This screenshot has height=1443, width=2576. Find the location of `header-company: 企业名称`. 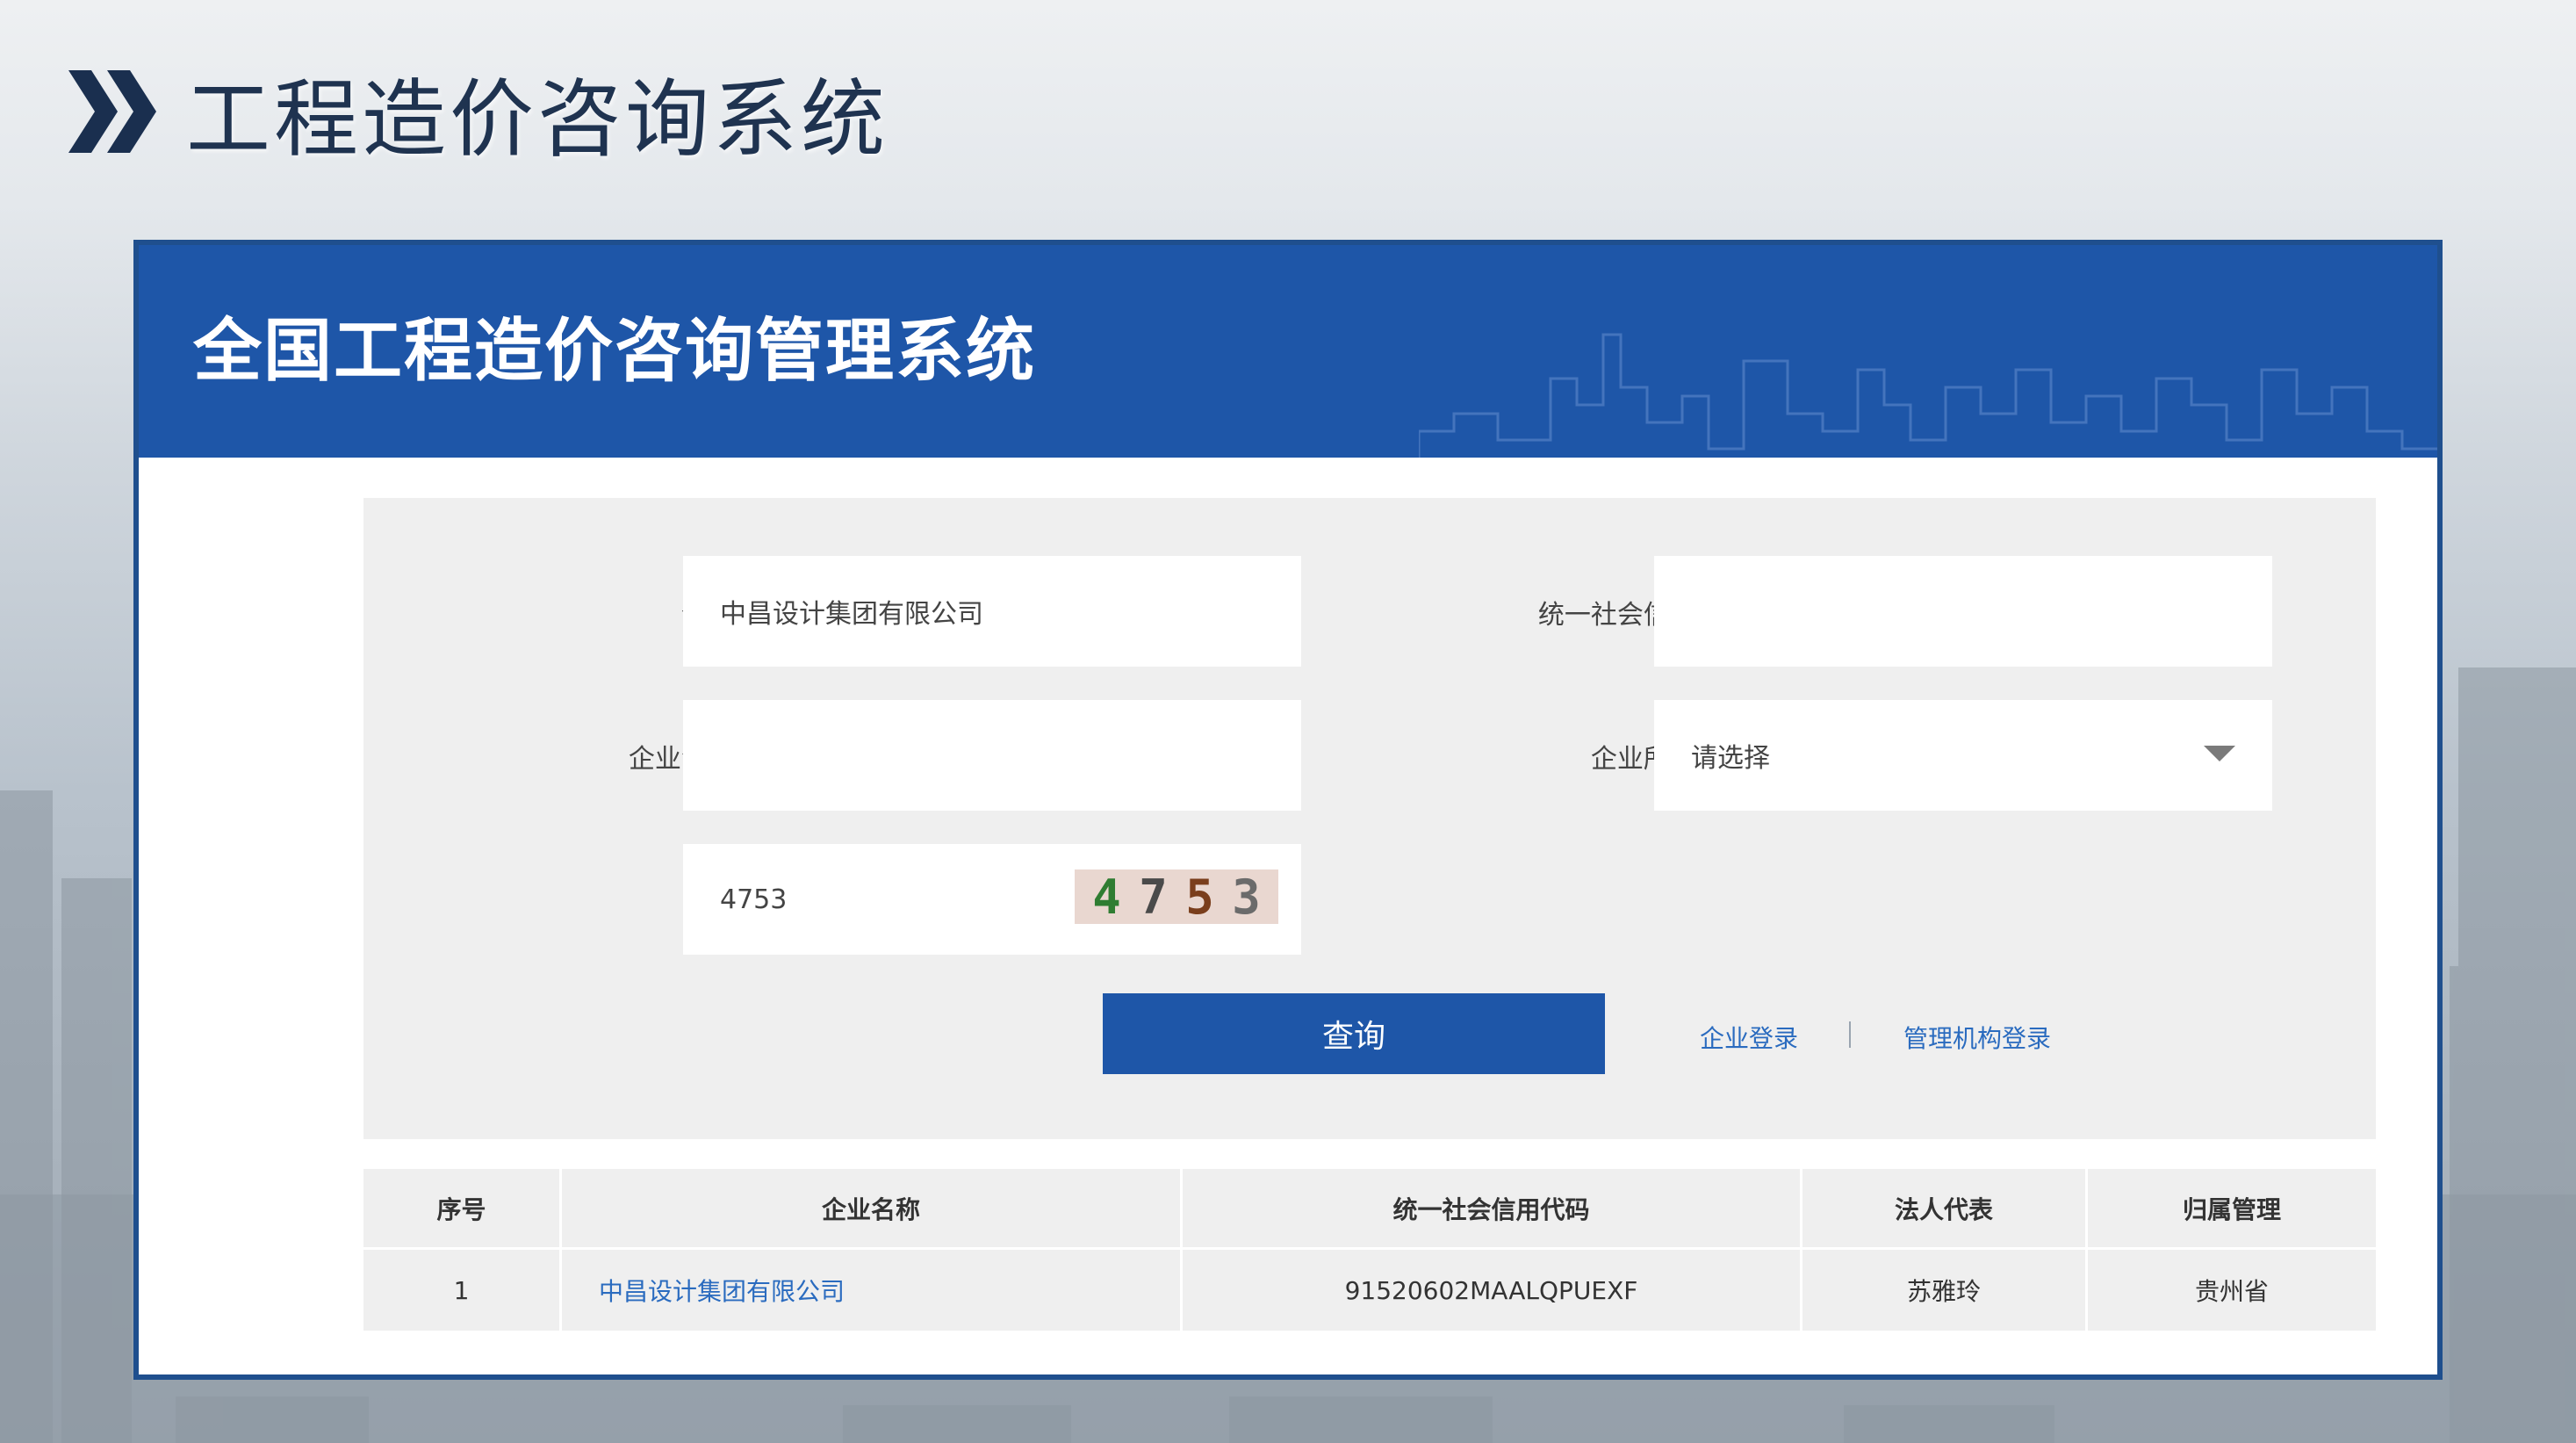

header-company: 企业名称 is located at coordinates (872, 1209).